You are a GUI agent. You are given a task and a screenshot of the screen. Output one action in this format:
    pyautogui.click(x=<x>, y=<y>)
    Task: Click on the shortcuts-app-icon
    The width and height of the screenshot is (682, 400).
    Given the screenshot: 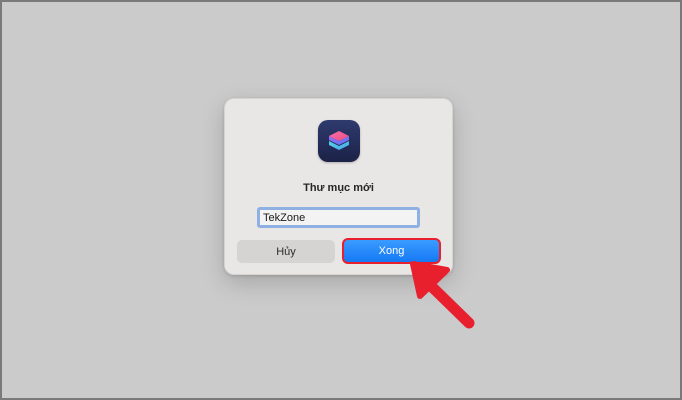 What is the action you would take?
    pyautogui.click(x=339, y=141)
    